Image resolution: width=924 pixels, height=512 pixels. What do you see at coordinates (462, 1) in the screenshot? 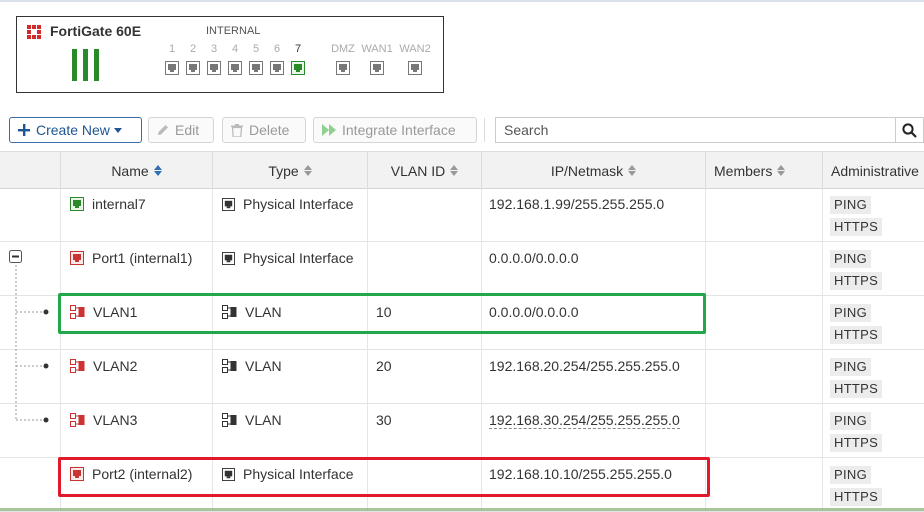
I see `top-border` at bounding box center [462, 1].